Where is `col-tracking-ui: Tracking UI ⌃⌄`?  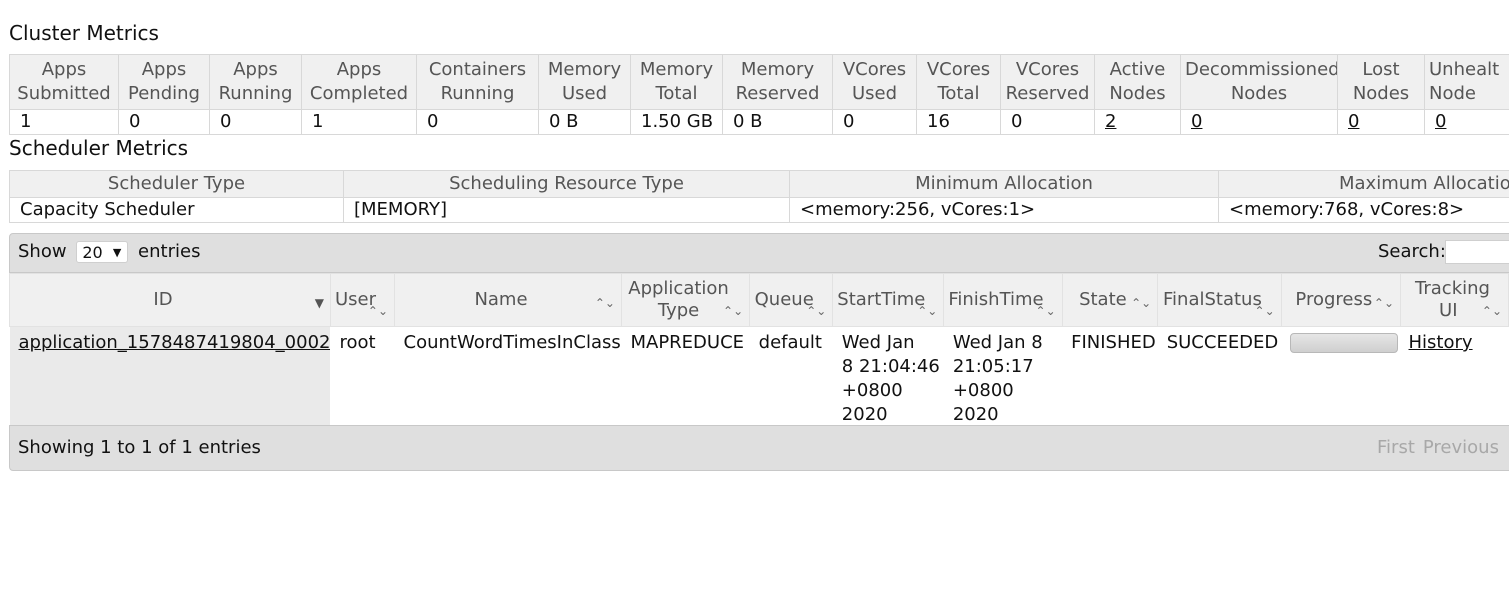 col-tracking-ui: Tracking UI ⌃⌄ is located at coordinates (1454, 300).